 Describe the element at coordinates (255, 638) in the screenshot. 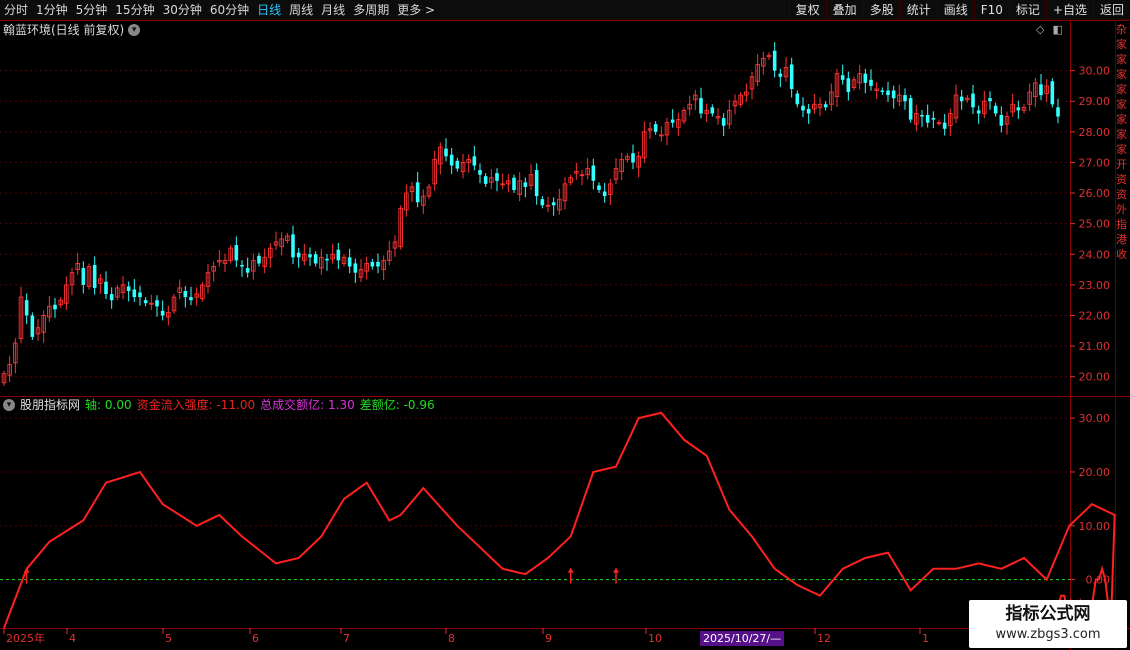

I see `x-tick-label: 6` at that location.